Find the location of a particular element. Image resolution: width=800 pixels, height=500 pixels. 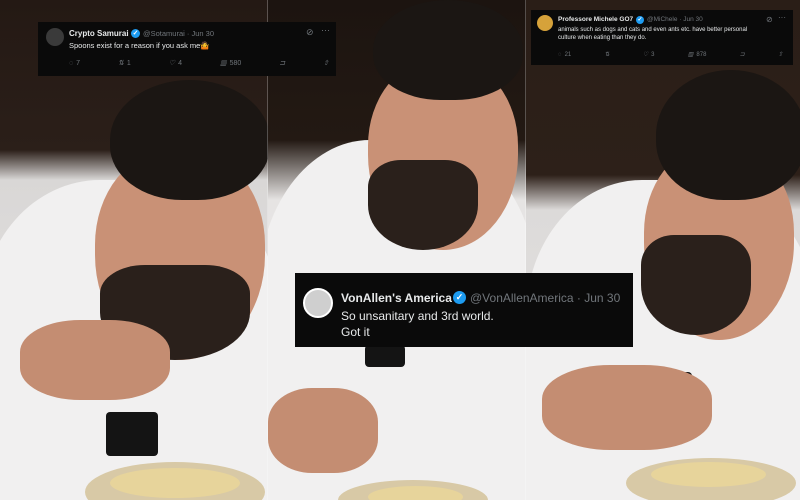

tweet-text: So unsanitary and 3rd world. Got it is located at coordinates (417, 324).